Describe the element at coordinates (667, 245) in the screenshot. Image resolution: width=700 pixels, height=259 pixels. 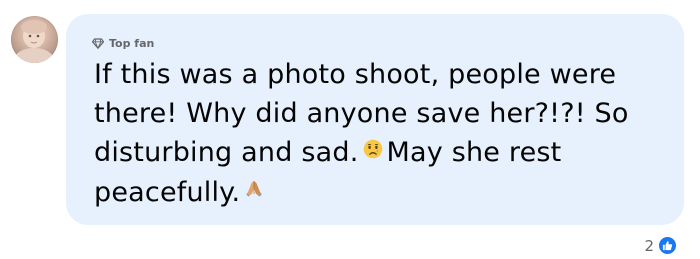
I see `like-icon` at that location.